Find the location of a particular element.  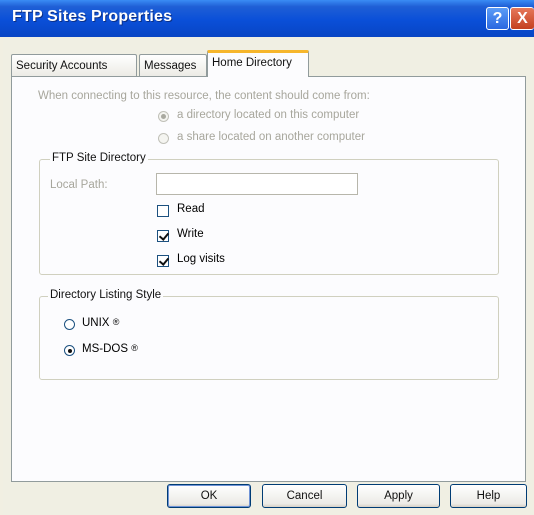

directory-listing-style-legend: Directory Listing Style is located at coordinates (106, 295).